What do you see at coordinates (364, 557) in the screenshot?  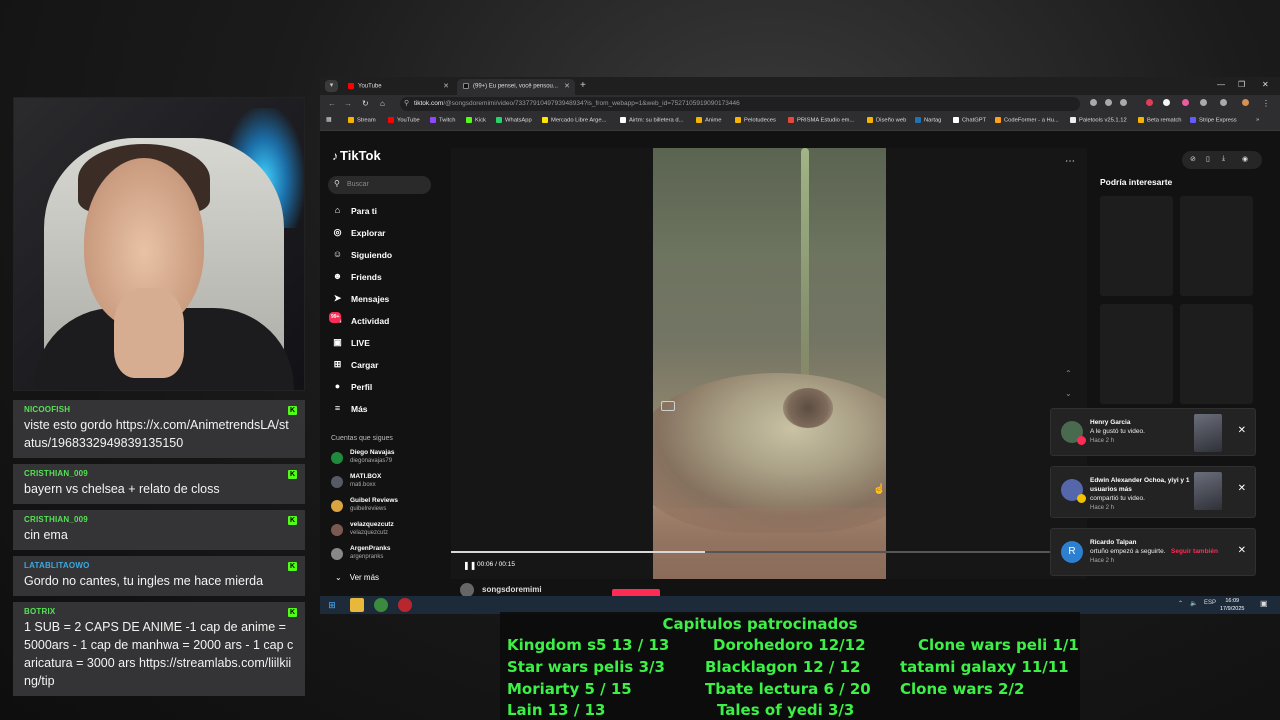 I see `account-item: ArgenPranks argenpranks` at bounding box center [364, 557].